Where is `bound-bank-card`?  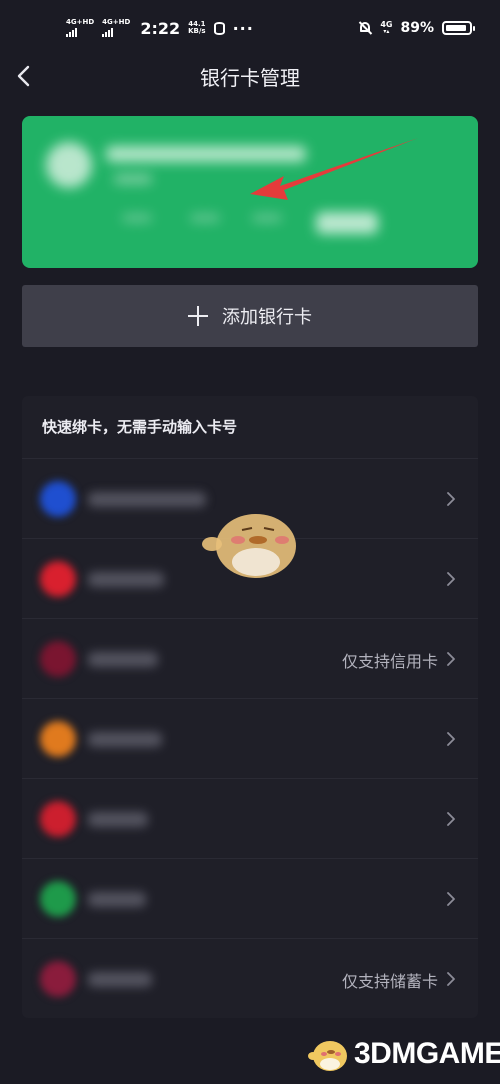 bound-bank-card is located at coordinates (250, 192).